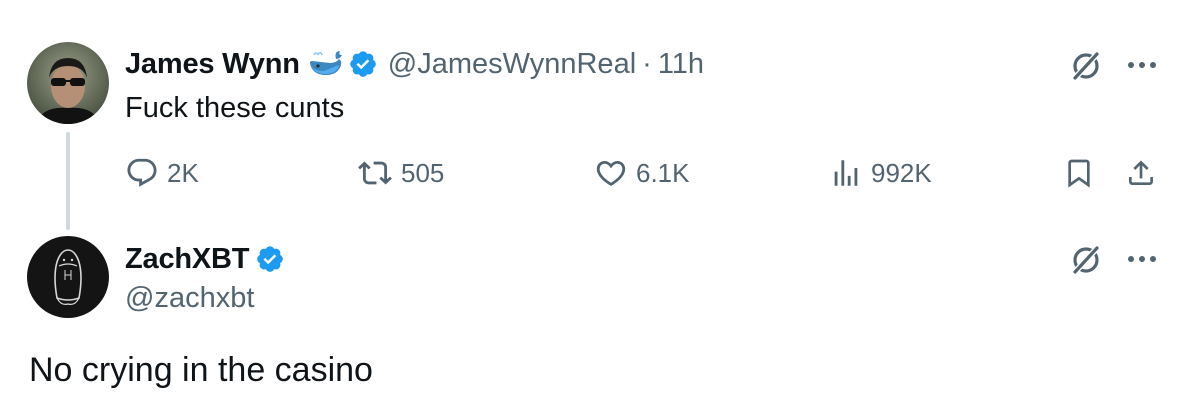 This screenshot has width=1184, height=414. I want to click on reply-text: No crying in the casino, so click(201, 370).